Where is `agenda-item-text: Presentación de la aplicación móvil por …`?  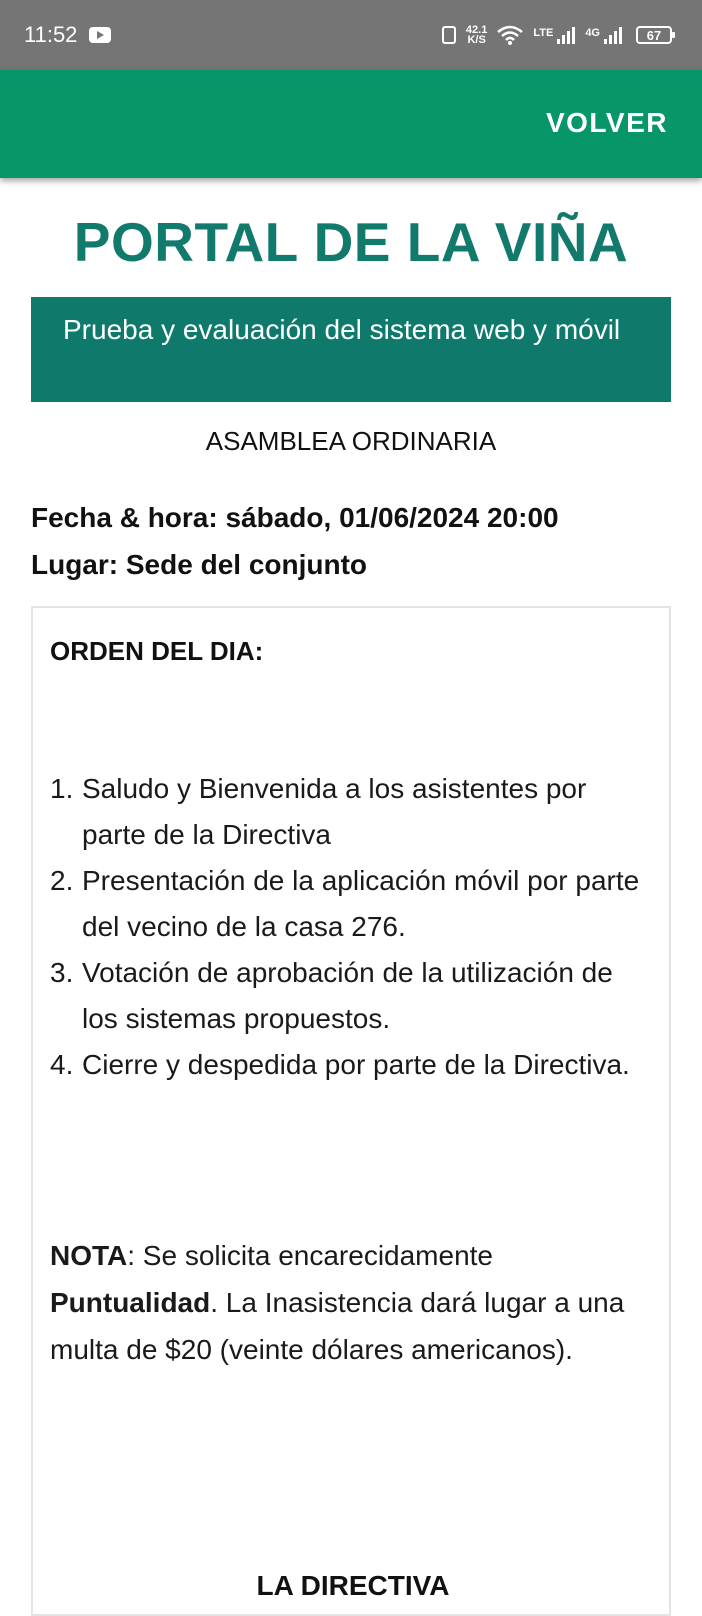
agenda-item-text: Presentación de la aplicación móvil por … is located at coordinates (361, 903).